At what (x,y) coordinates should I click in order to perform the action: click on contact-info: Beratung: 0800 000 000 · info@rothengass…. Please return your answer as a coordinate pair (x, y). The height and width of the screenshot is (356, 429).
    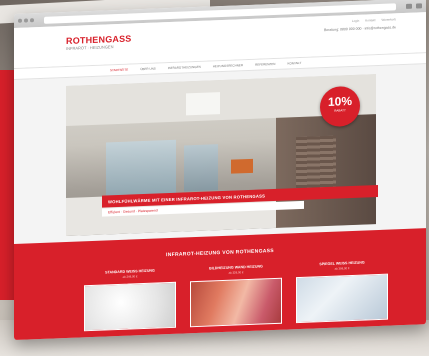
    Looking at the image, I should click on (359, 29).